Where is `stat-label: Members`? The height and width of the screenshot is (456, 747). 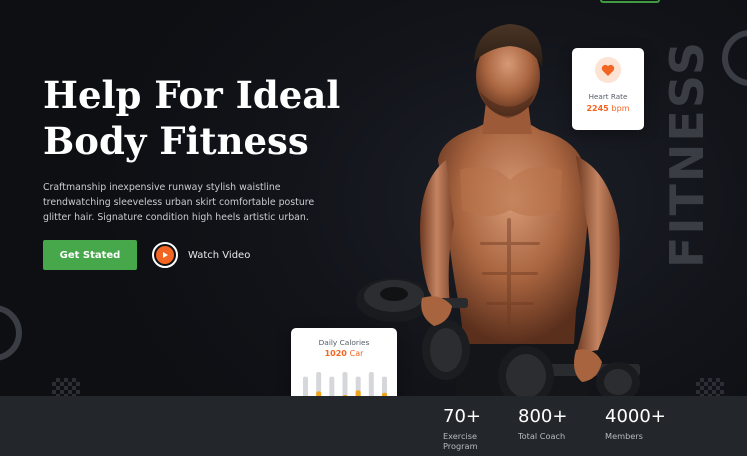
stat-label: Members is located at coordinates (624, 436).